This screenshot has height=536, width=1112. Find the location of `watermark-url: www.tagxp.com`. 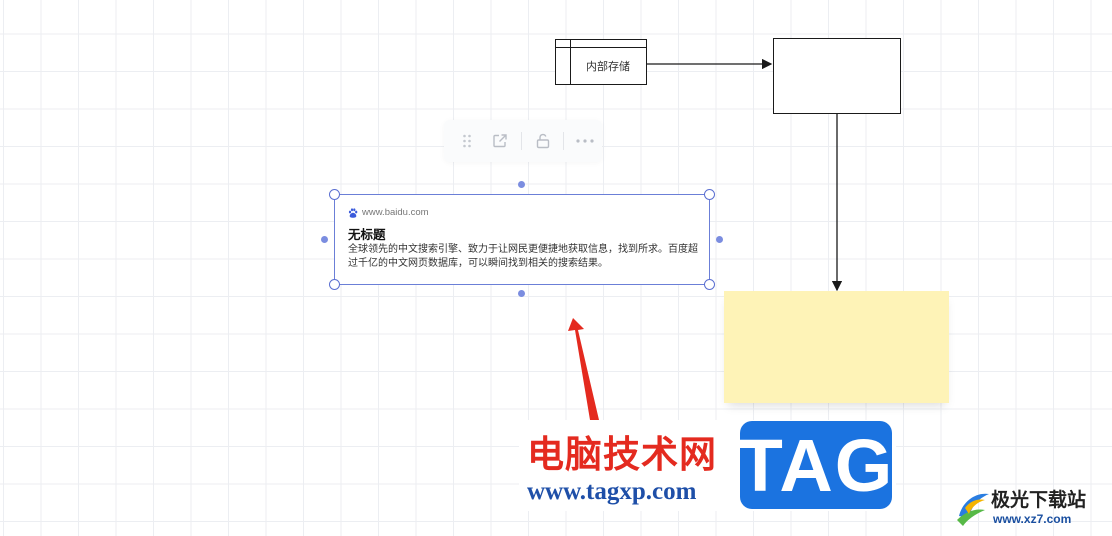

watermark-url: www.tagxp.com is located at coordinates (612, 491).